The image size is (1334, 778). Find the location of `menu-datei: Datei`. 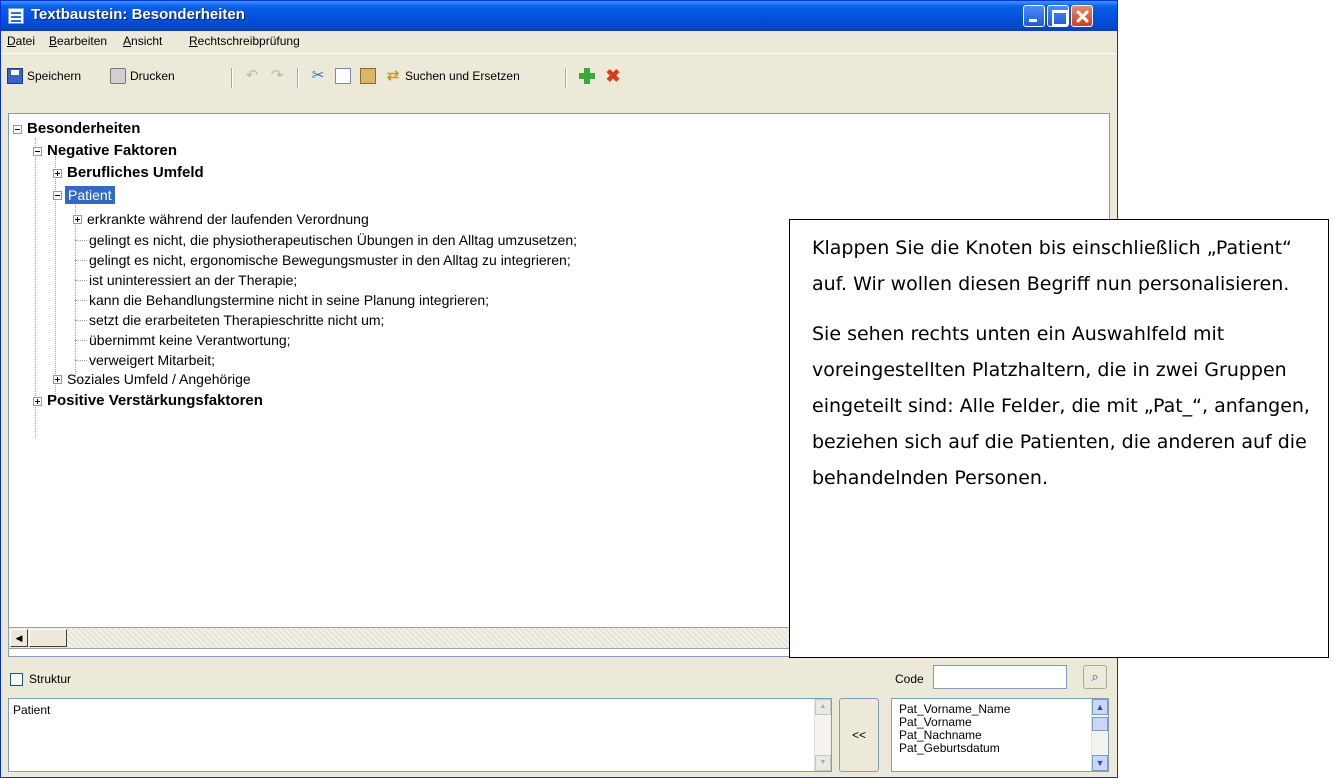

menu-datei: Datei is located at coordinates (21, 41).